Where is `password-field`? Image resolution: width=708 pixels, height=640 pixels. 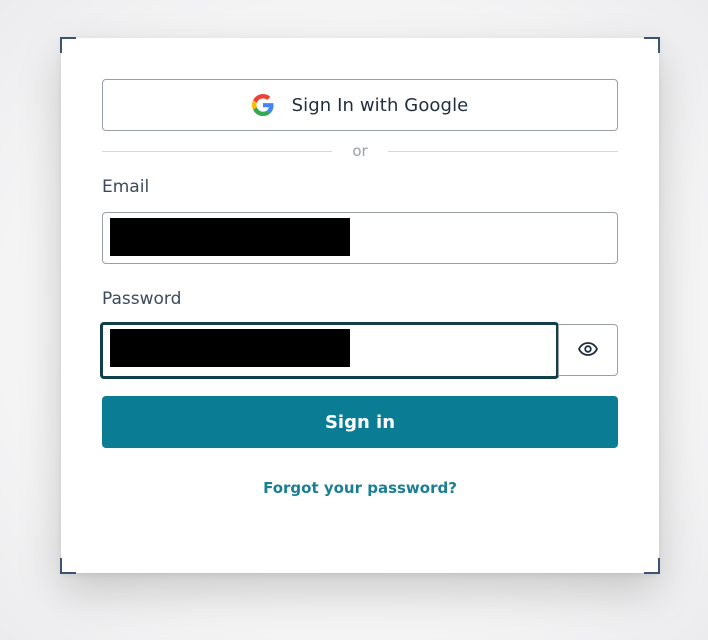 password-field is located at coordinates (329, 350).